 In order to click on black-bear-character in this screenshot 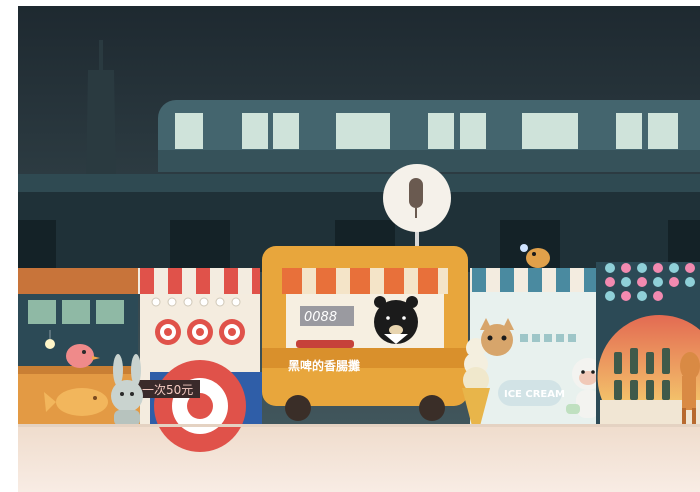, I will do `click(396, 320)`.